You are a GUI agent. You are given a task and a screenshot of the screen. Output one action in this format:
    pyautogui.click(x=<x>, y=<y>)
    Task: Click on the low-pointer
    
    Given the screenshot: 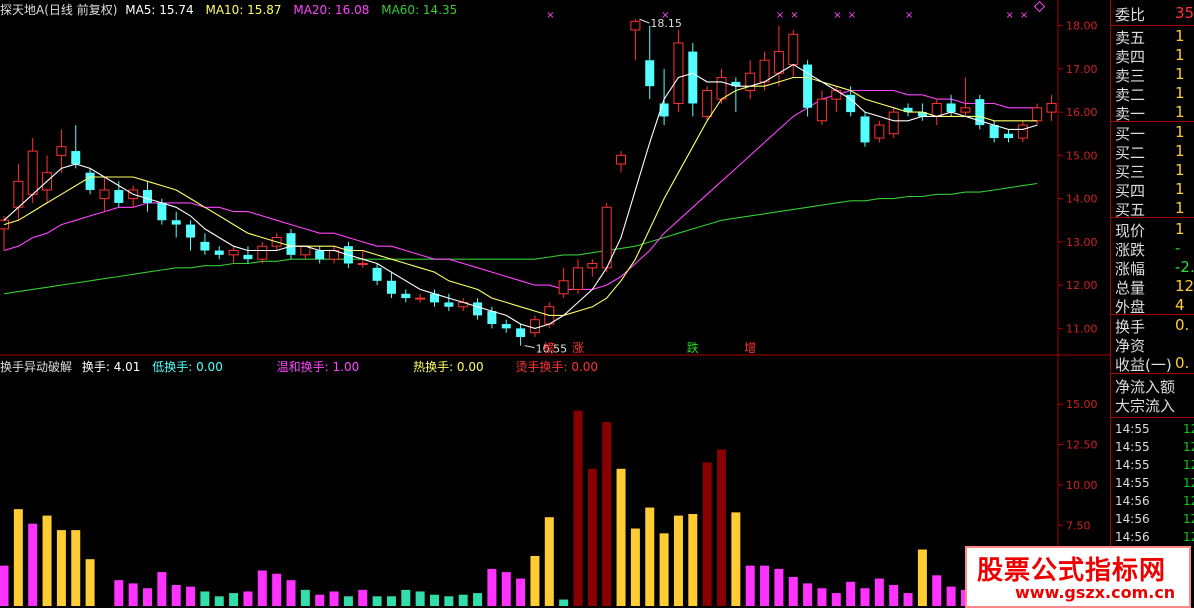 What is the action you would take?
    pyautogui.click(x=529, y=347)
    